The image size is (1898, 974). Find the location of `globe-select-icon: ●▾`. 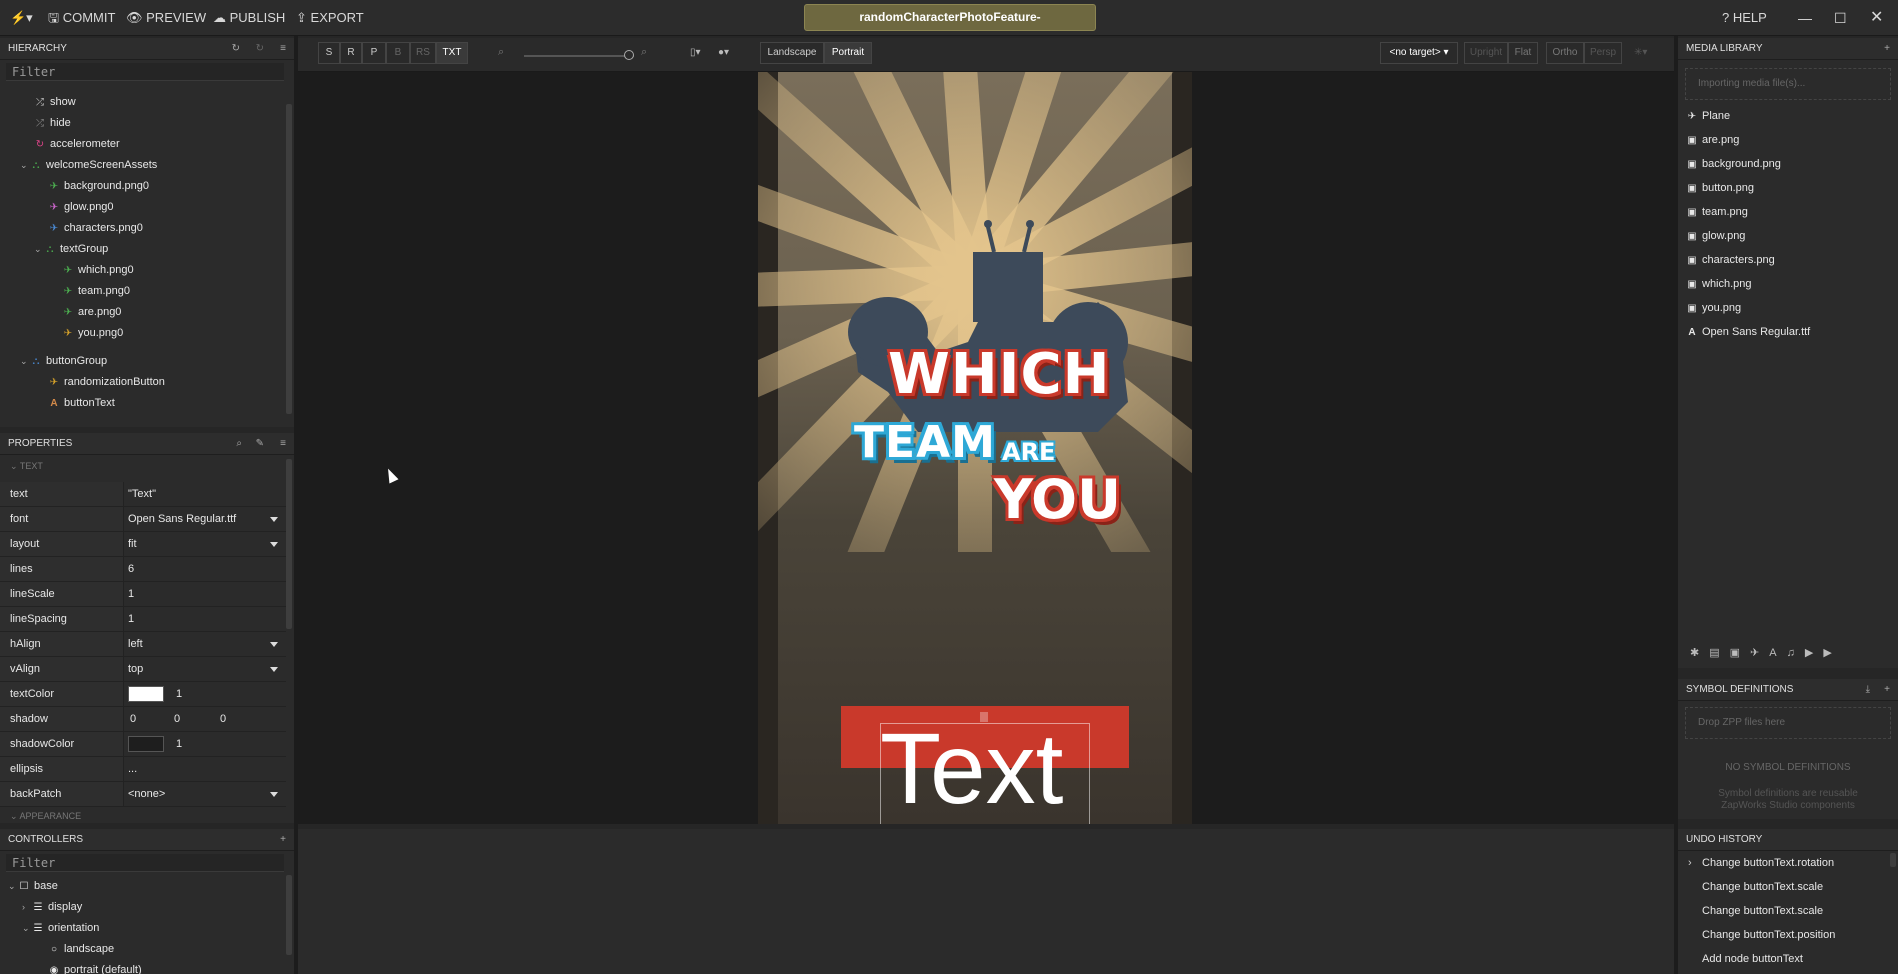

globe-select-icon: ●▾ is located at coordinates (723, 52).